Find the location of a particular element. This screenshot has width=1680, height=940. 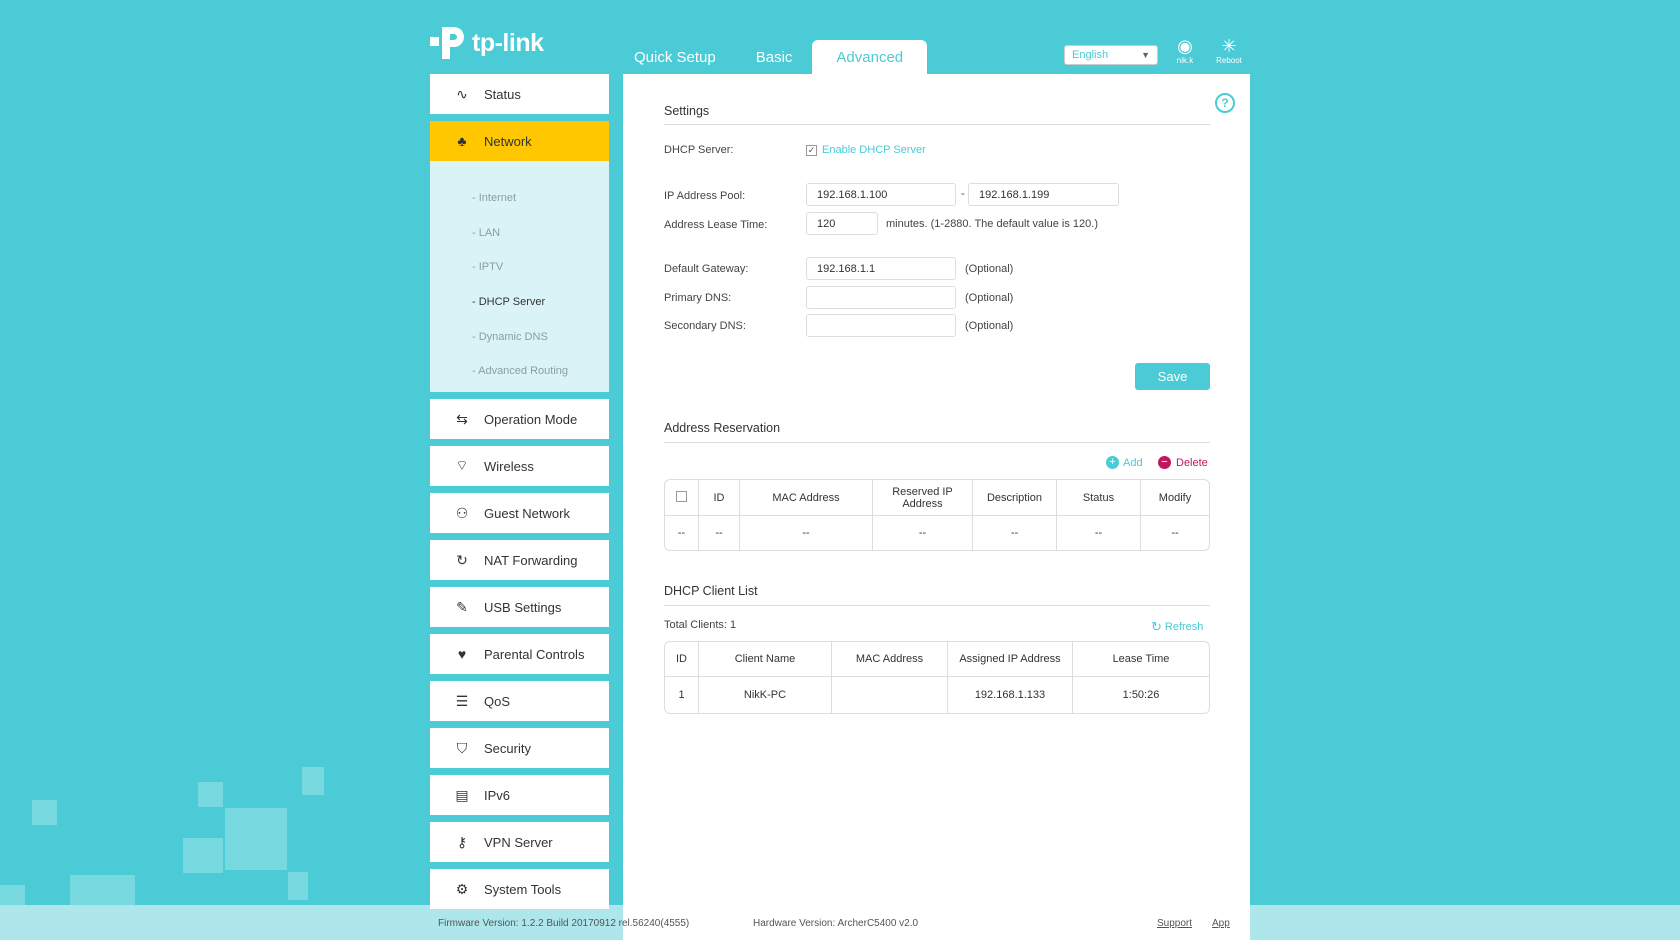

delete-button: − Delete is located at coordinates (1183, 462).